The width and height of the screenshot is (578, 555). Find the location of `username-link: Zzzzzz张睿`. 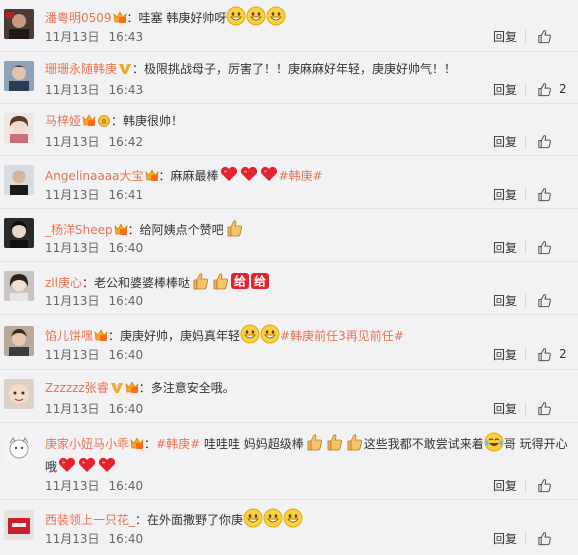

username-link: Zzzzzz张睿 is located at coordinates (77, 388).